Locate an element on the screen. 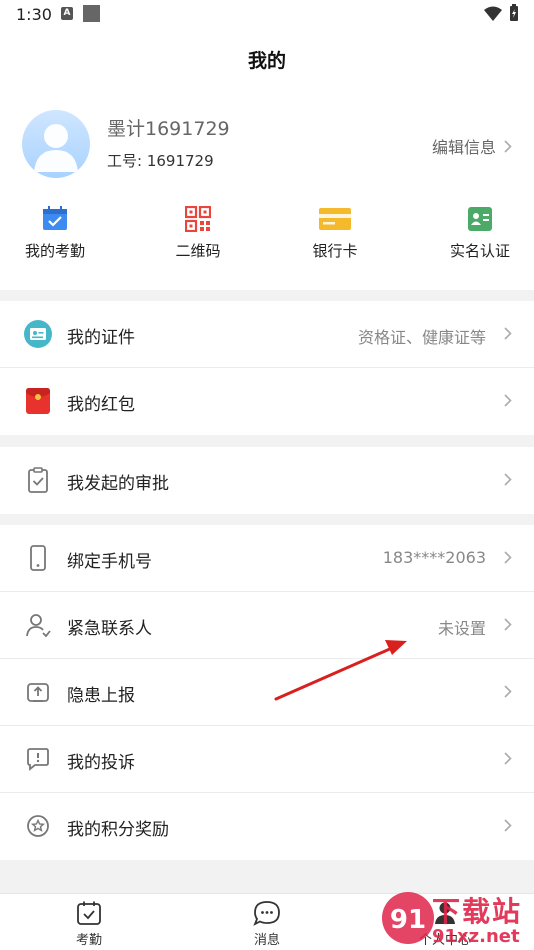 The width and height of the screenshot is (534, 950). edit-info-button: 编辑信息 is located at coordinates (472, 146).